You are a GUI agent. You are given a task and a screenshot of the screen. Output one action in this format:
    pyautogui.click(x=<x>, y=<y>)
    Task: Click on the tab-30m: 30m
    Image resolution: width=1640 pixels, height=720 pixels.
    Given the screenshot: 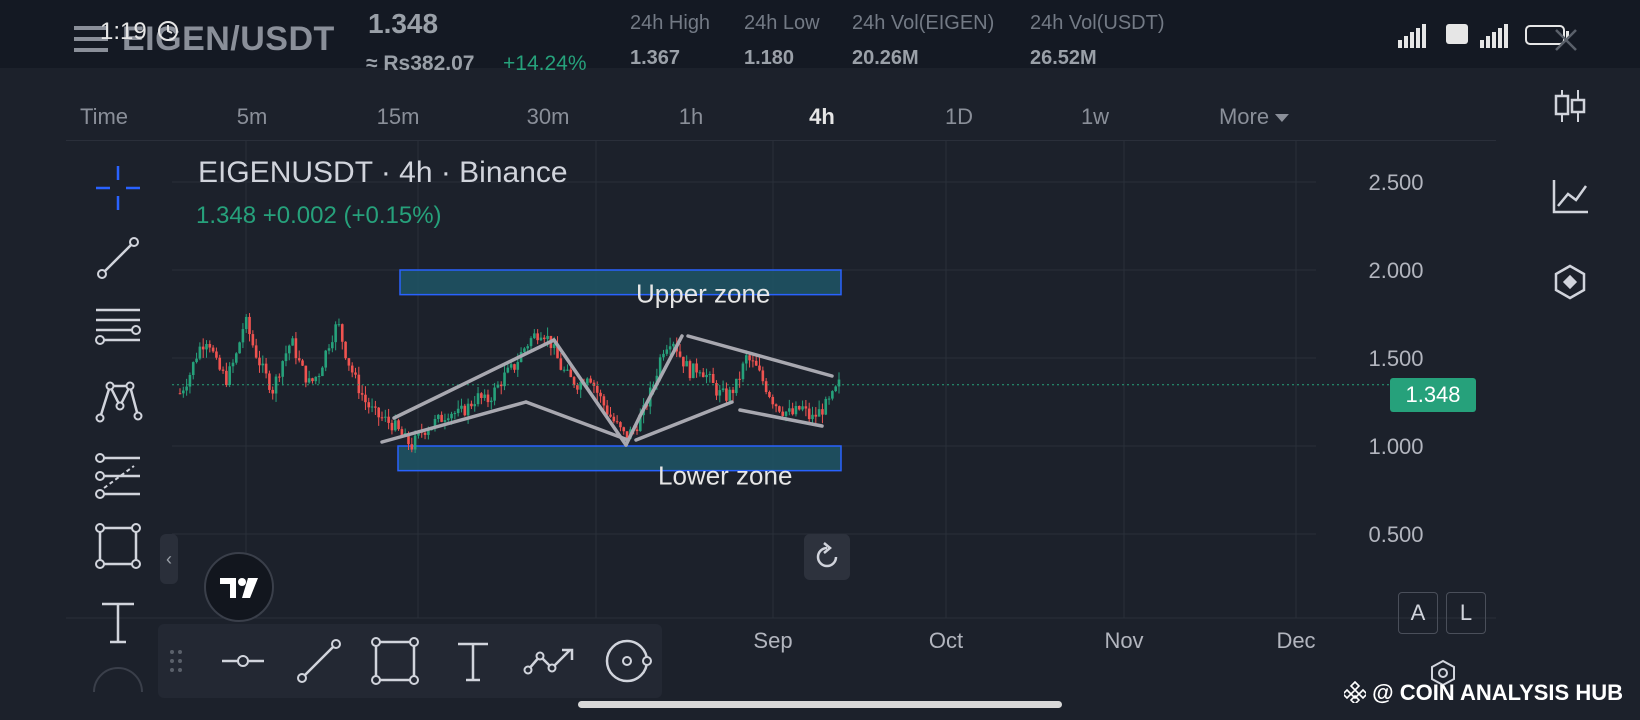 What is the action you would take?
    pyautogui.click(x=548, y=117)
    